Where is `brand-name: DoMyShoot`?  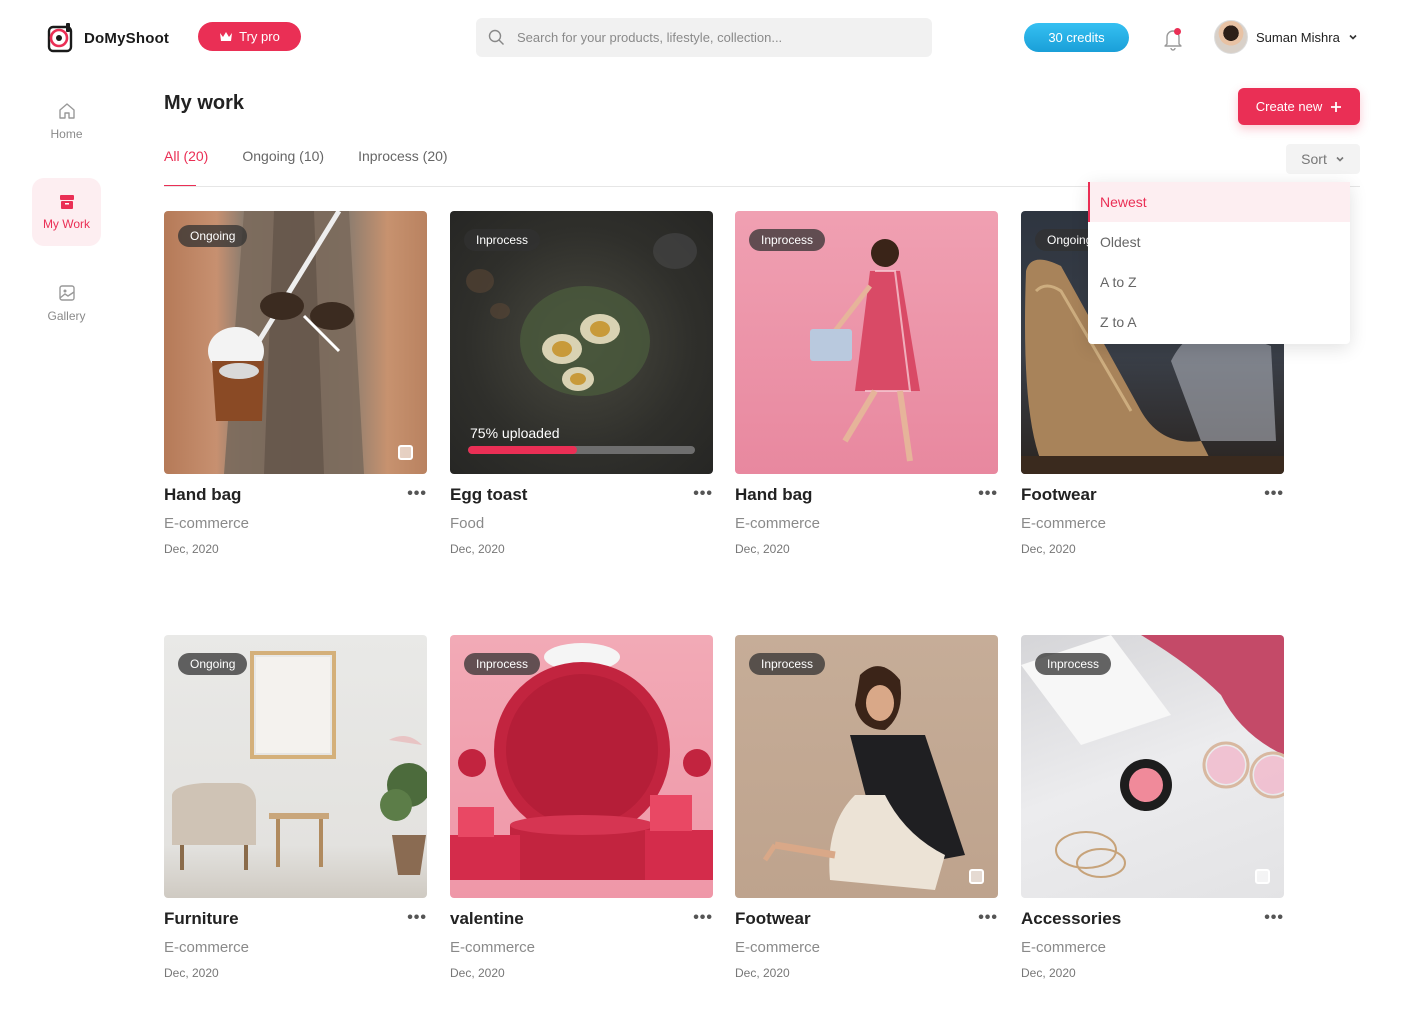
brand-name: DoMyShoot is located at coordinates (127, 38).